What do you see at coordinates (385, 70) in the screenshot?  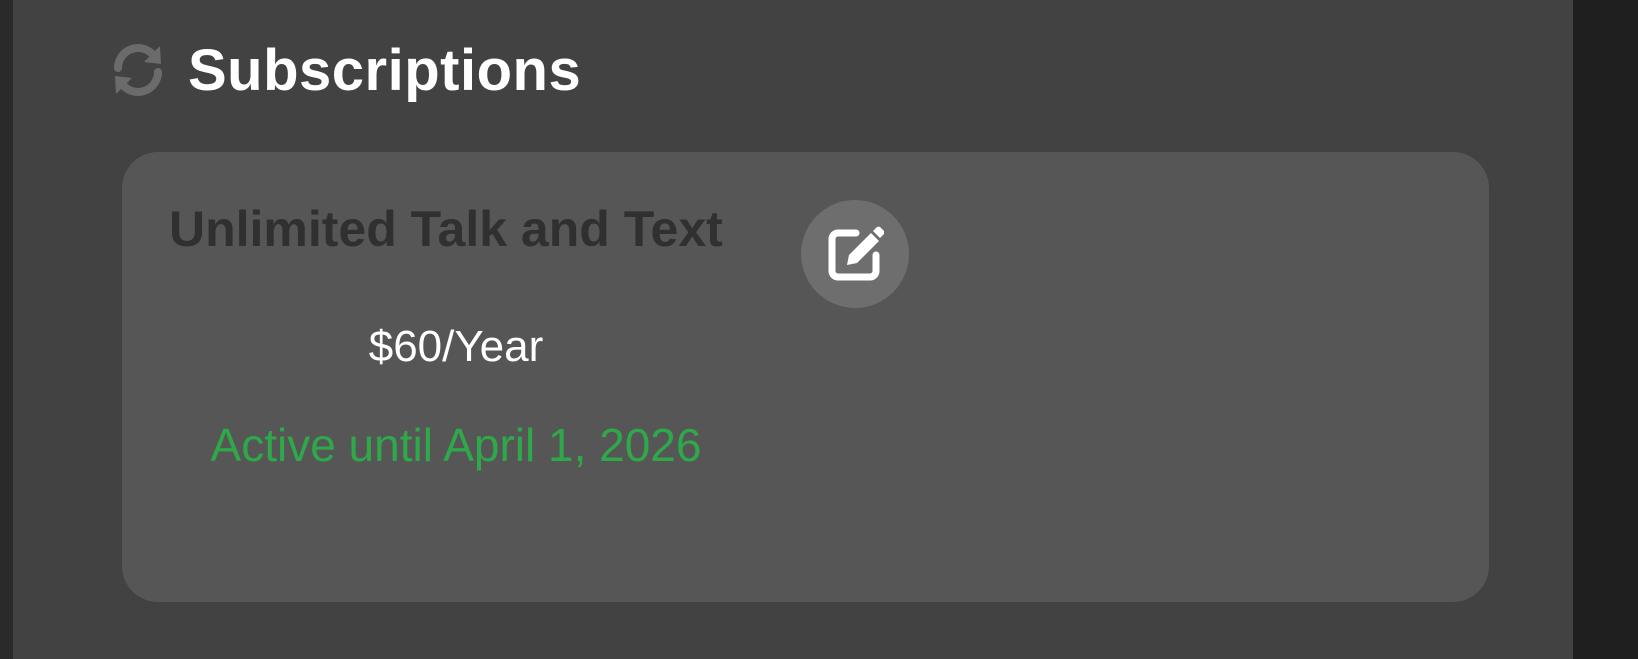 I see `page-title: Subscriptions` at bounding box center [385, 70].